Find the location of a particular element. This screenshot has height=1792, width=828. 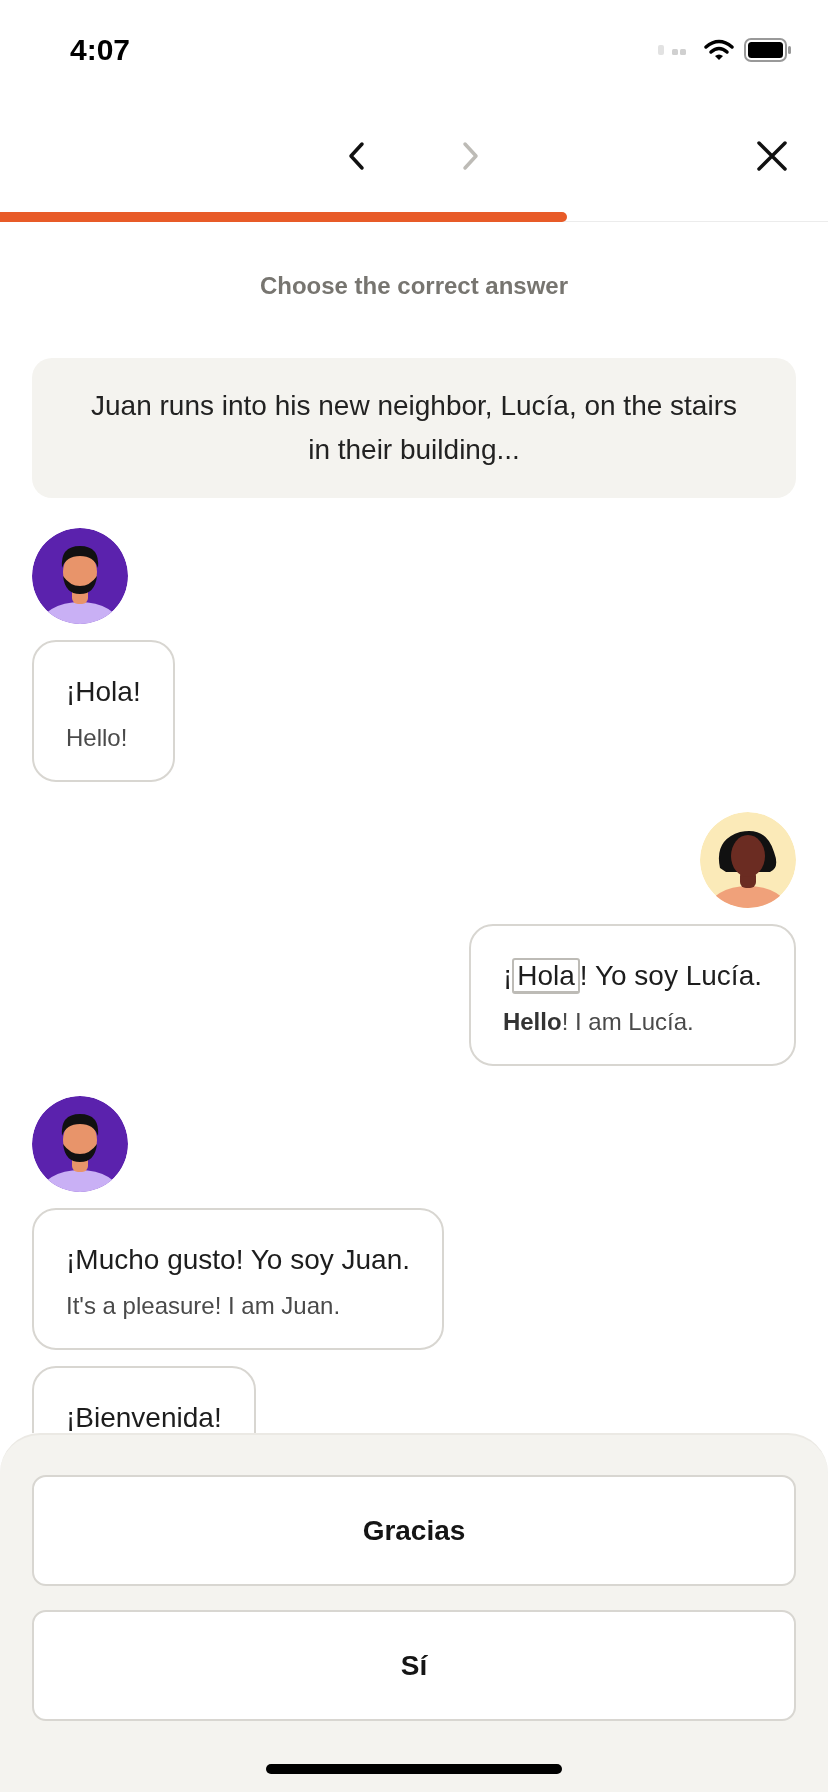

battery-icon is located at coordinates (768, 50).